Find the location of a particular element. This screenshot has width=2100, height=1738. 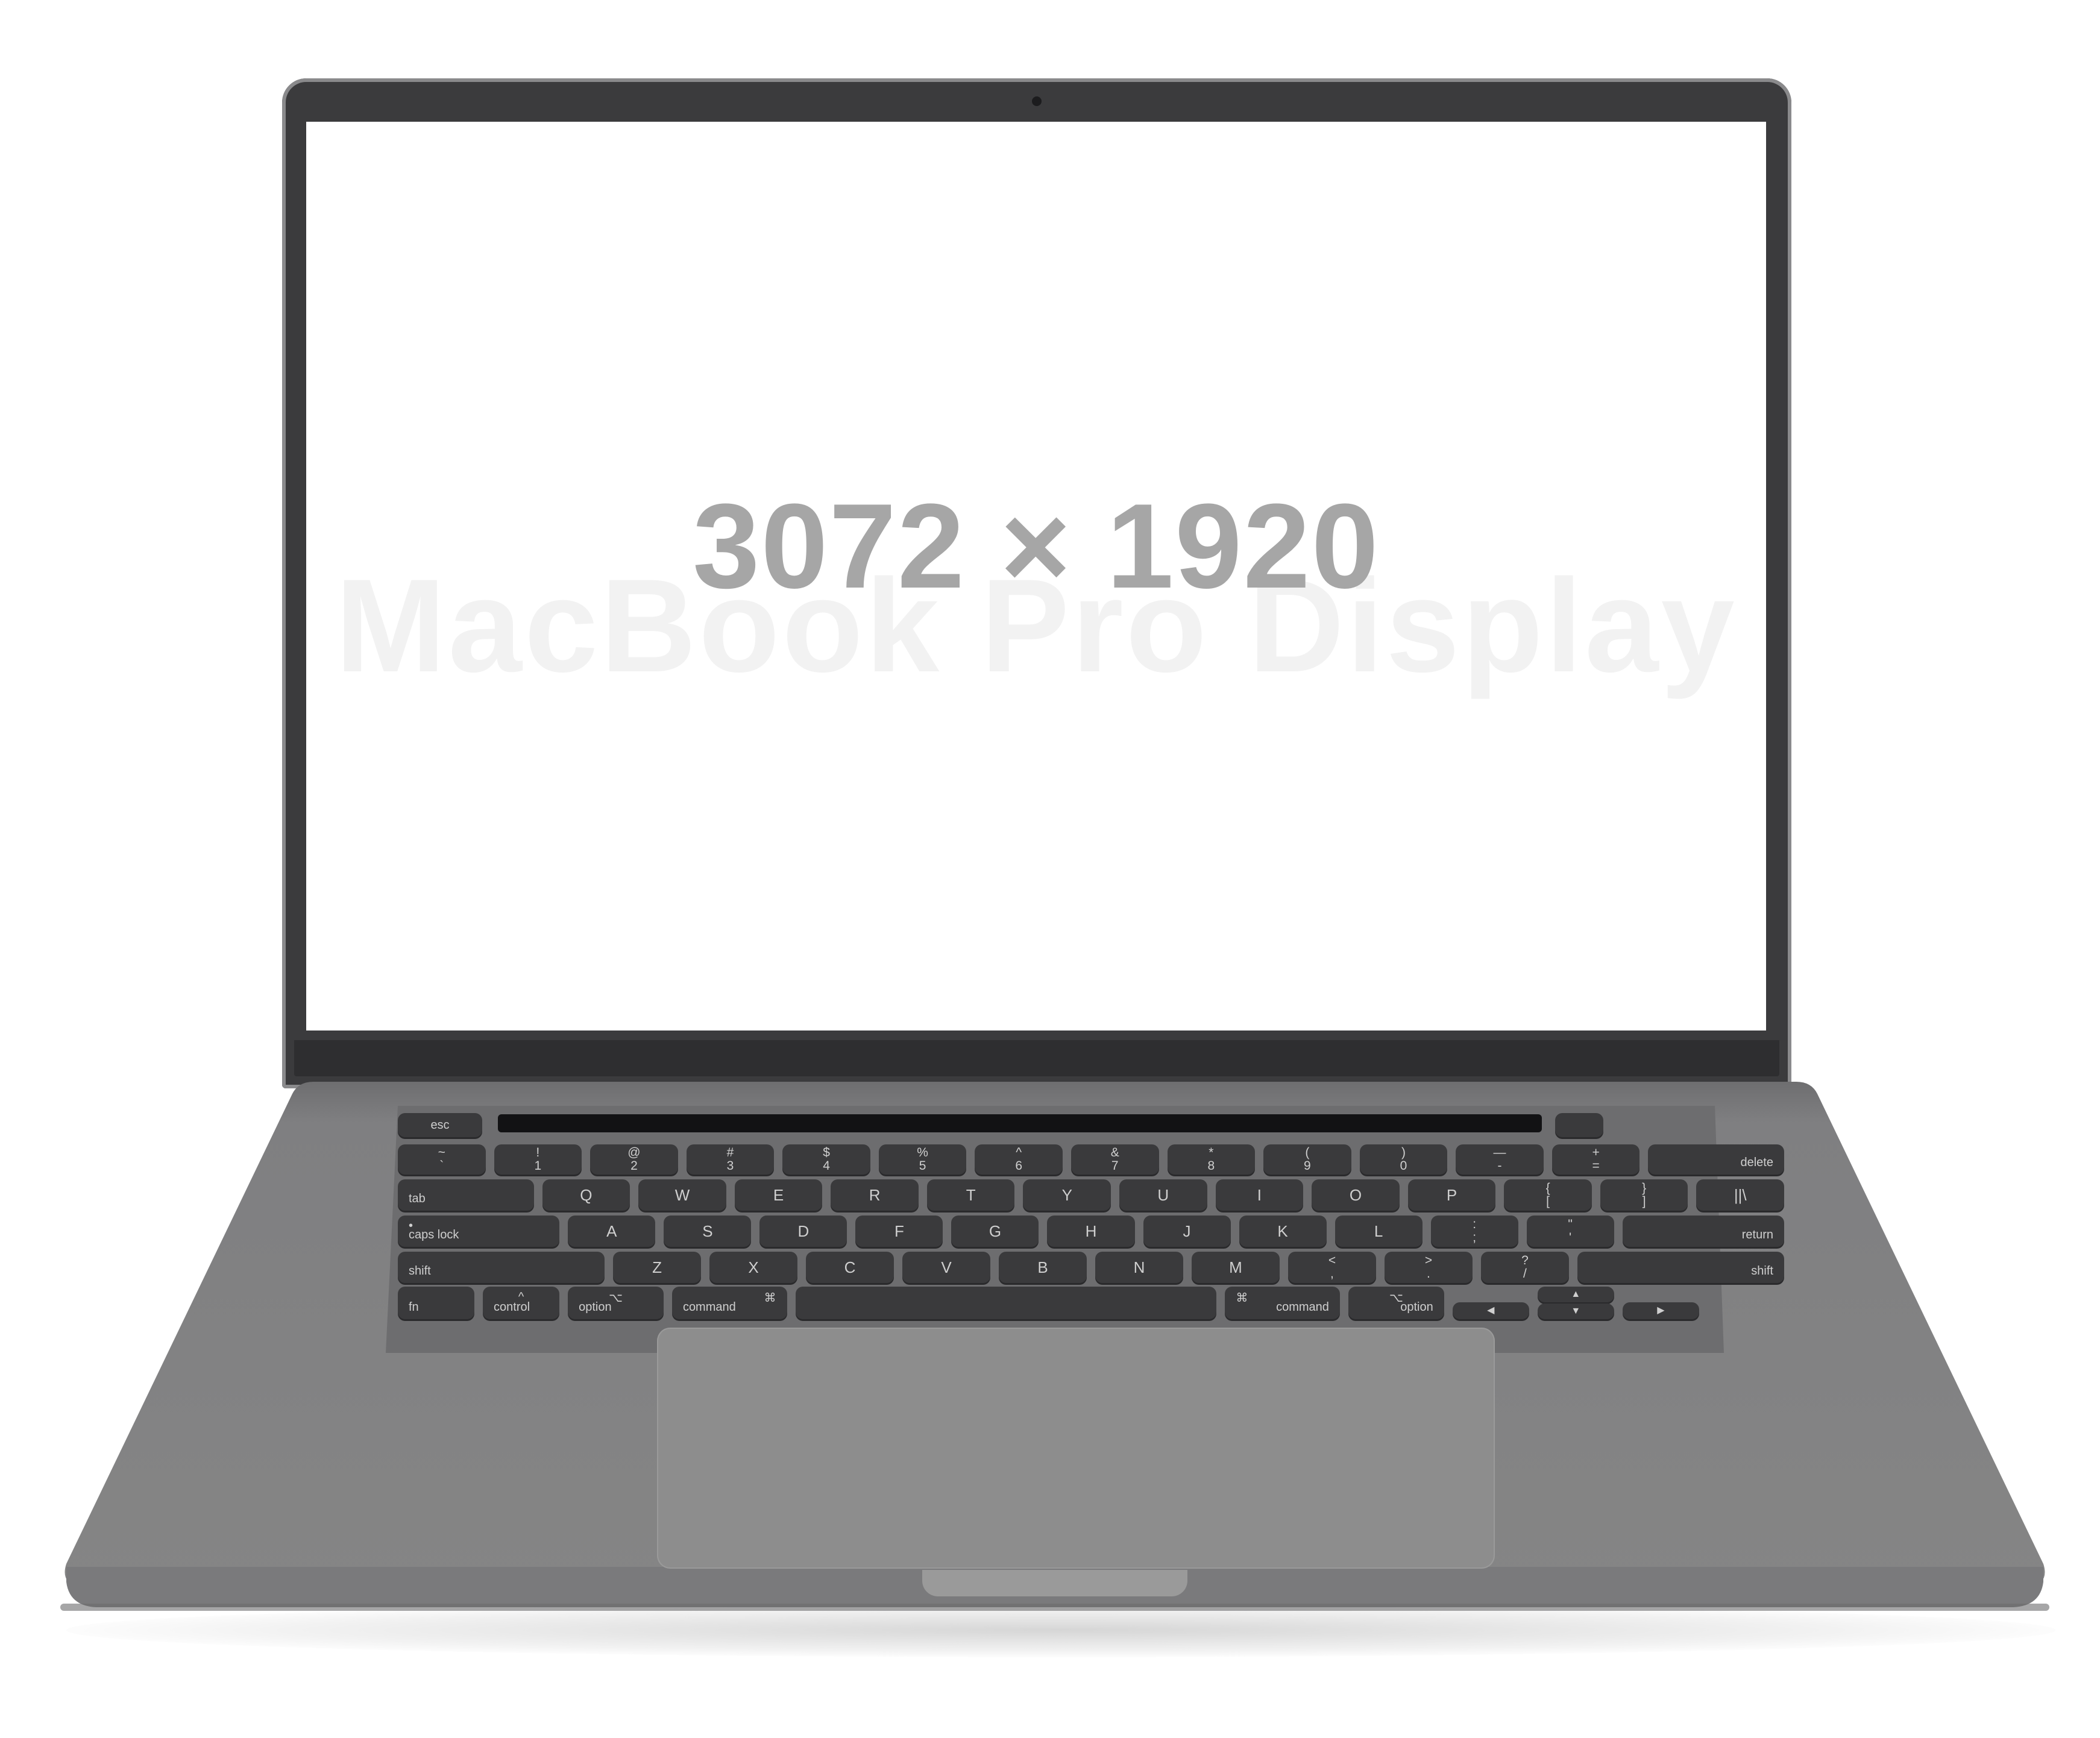

arrow-key-left: ◀ is located at coordinates (1490, 1310).